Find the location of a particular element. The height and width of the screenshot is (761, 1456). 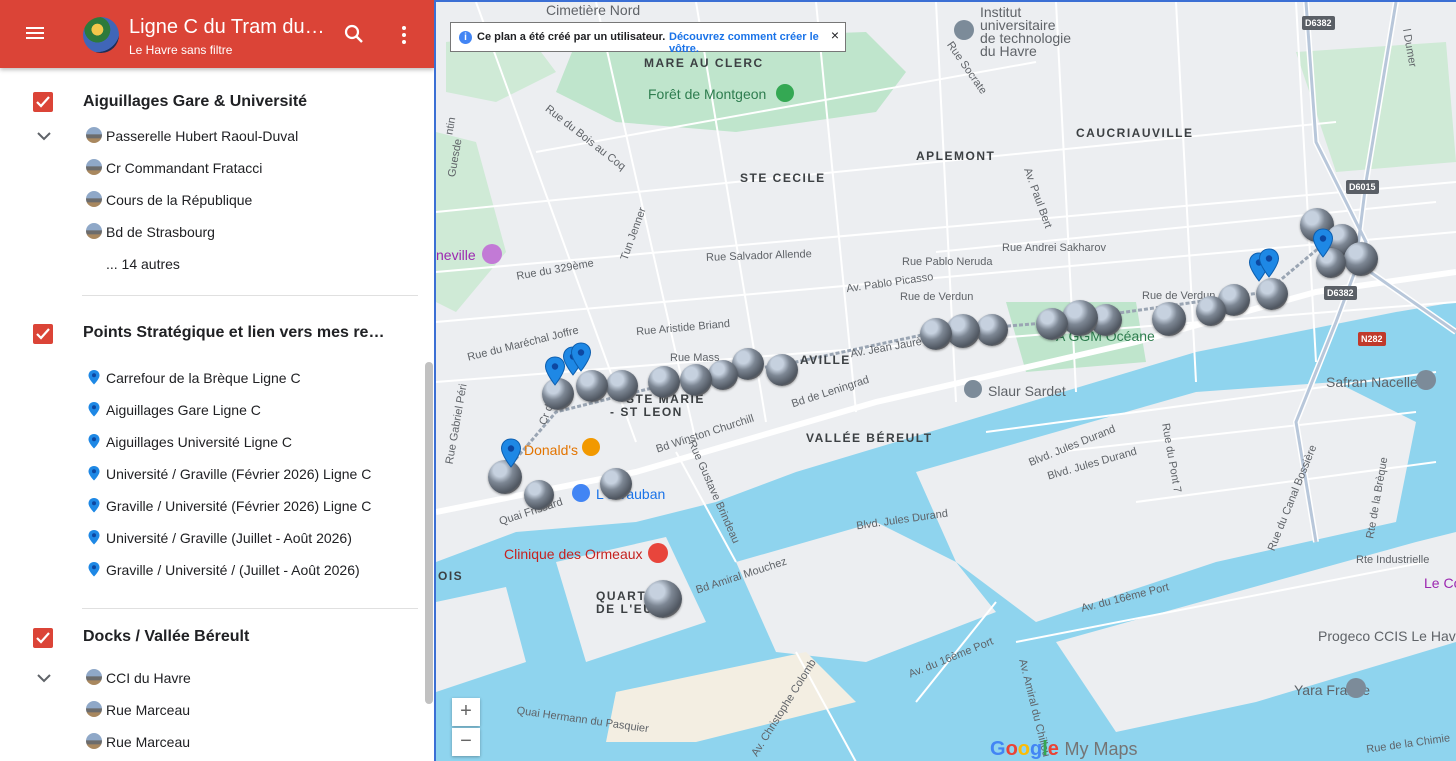

more-options-icon is located at coordinates (404, 35).